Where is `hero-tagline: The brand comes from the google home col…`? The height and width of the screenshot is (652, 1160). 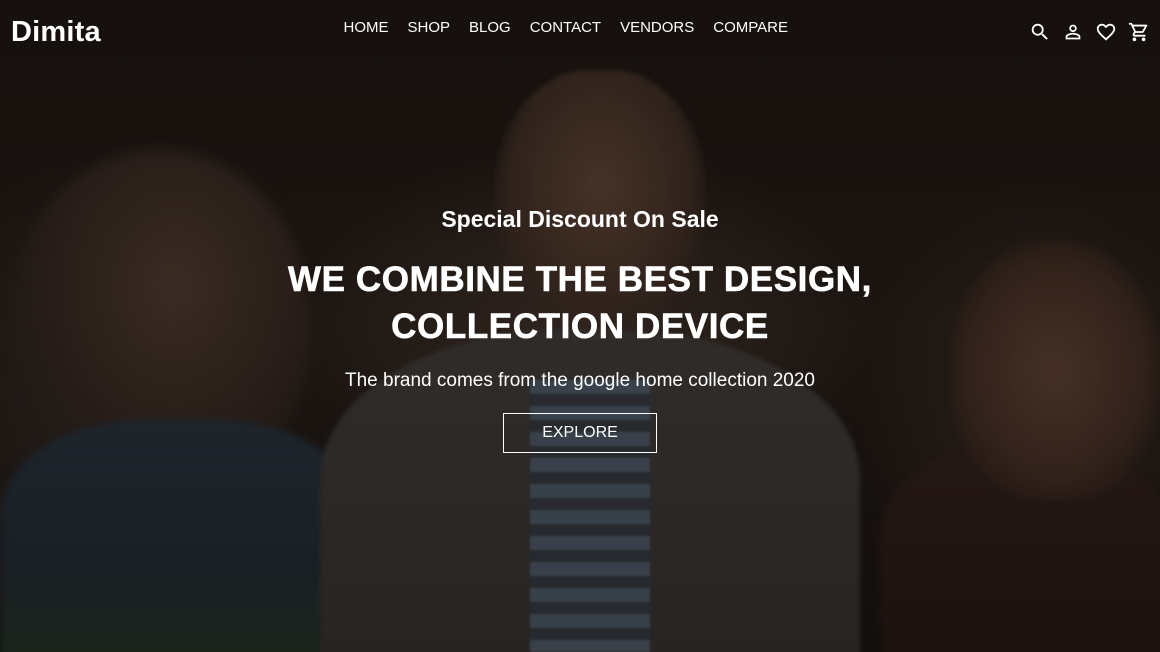
hero-tagline: The brand comes from the google home col… is located at coordinates (580, 380).